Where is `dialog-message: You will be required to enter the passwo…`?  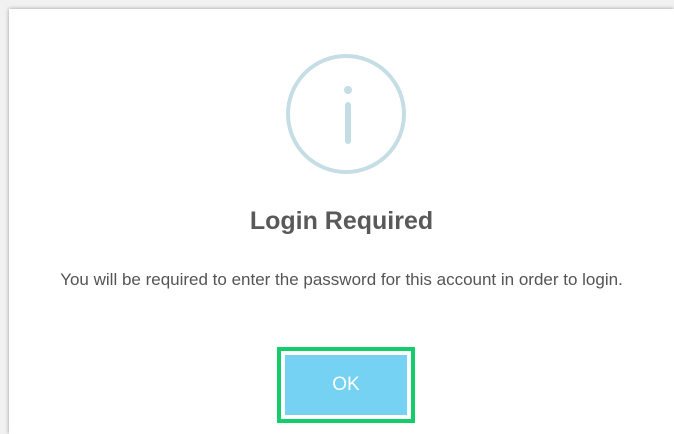 dialog-message: You will be required to enter the passwo… is located at coordinates (341, 279).